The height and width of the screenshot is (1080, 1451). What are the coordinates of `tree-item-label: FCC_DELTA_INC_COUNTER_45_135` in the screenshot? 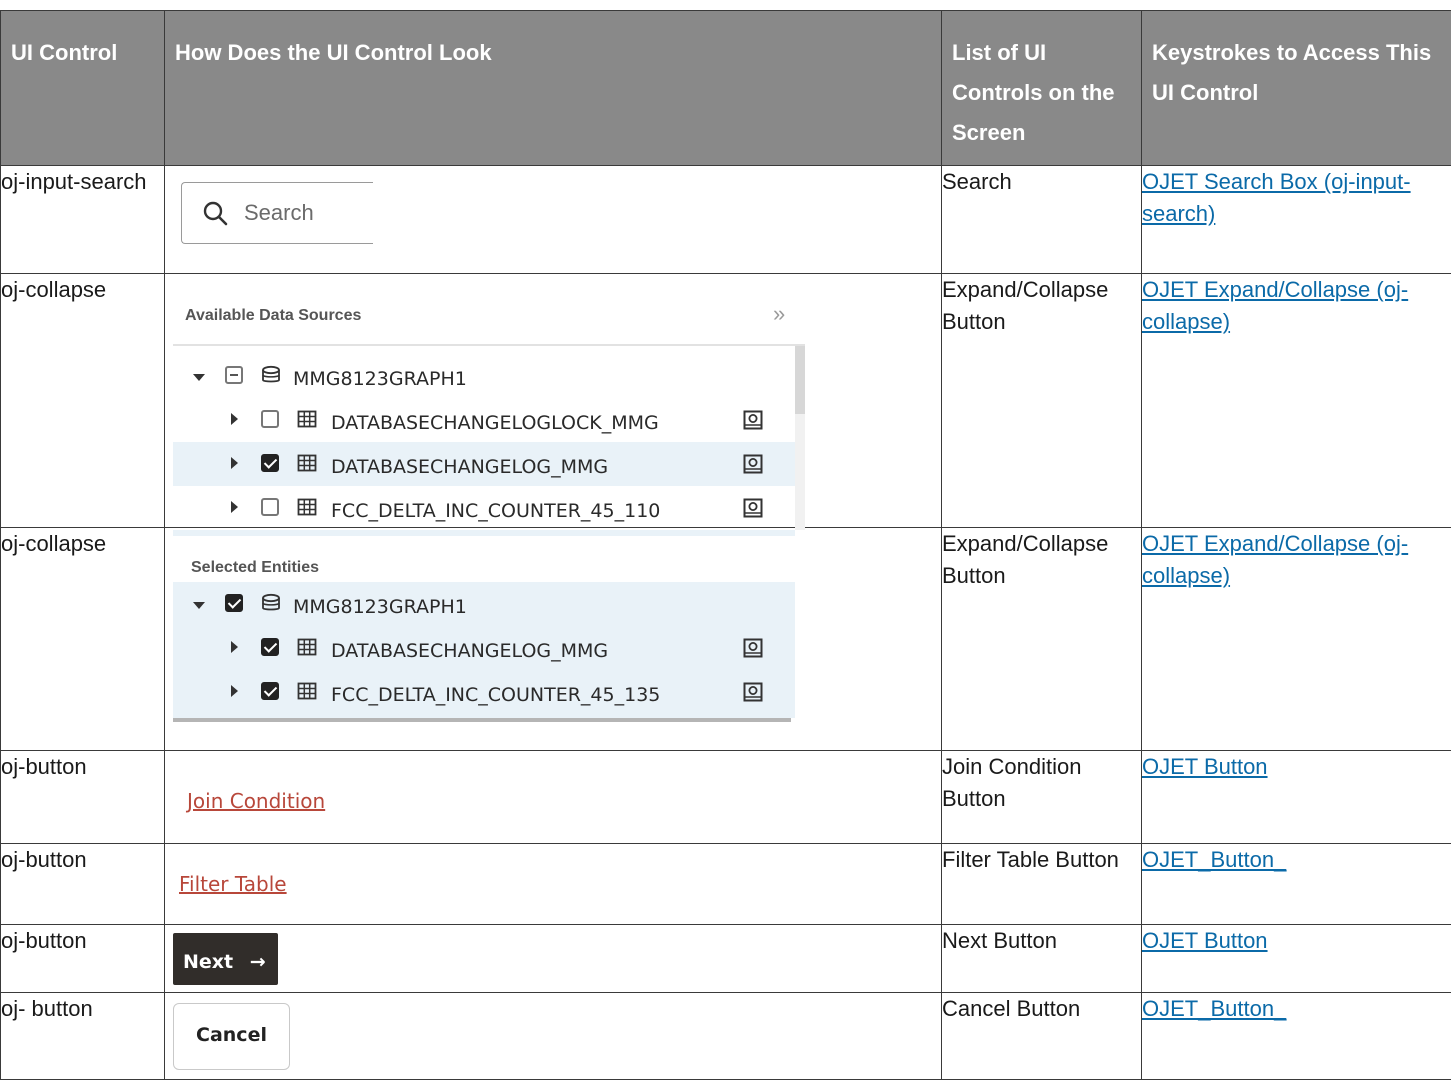 It's located at (495, 695).